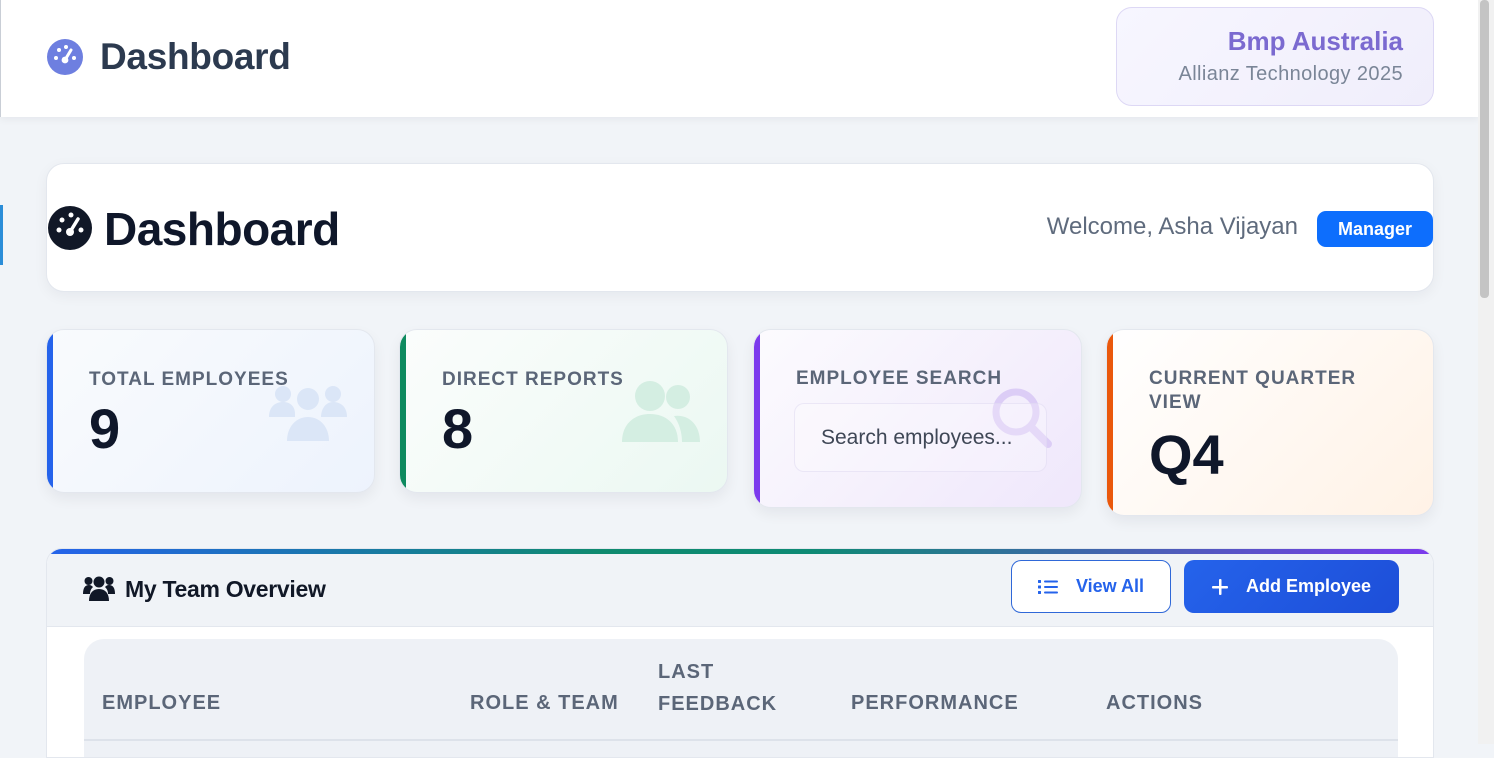 The width and height of the screenshot is (1494, 758). Describe the element at coordinates (1253, 390) in the screenshot. I see `stat-label: CURRENT QUARTER VIEW` at that location.